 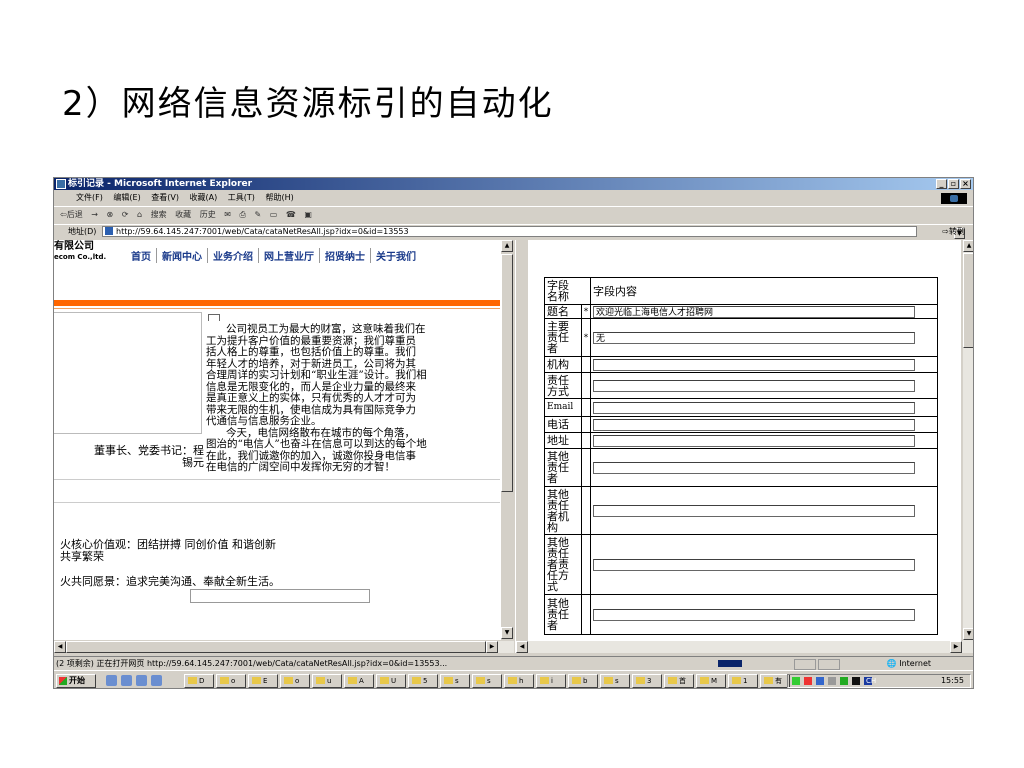 I want to click on menu-edit: 编辑(E), so click(x=126, y=197).